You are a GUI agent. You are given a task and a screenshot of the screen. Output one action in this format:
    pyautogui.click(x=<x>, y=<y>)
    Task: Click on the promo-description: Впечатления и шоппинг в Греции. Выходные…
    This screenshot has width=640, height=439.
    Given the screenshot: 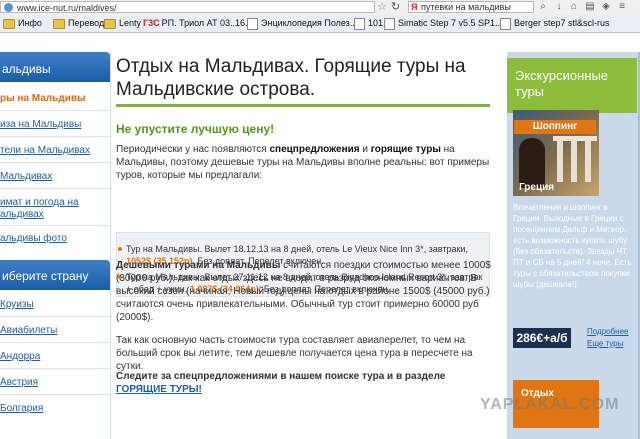 What is the action you would take?
    pyautogui.click(x=572, y=246)
    